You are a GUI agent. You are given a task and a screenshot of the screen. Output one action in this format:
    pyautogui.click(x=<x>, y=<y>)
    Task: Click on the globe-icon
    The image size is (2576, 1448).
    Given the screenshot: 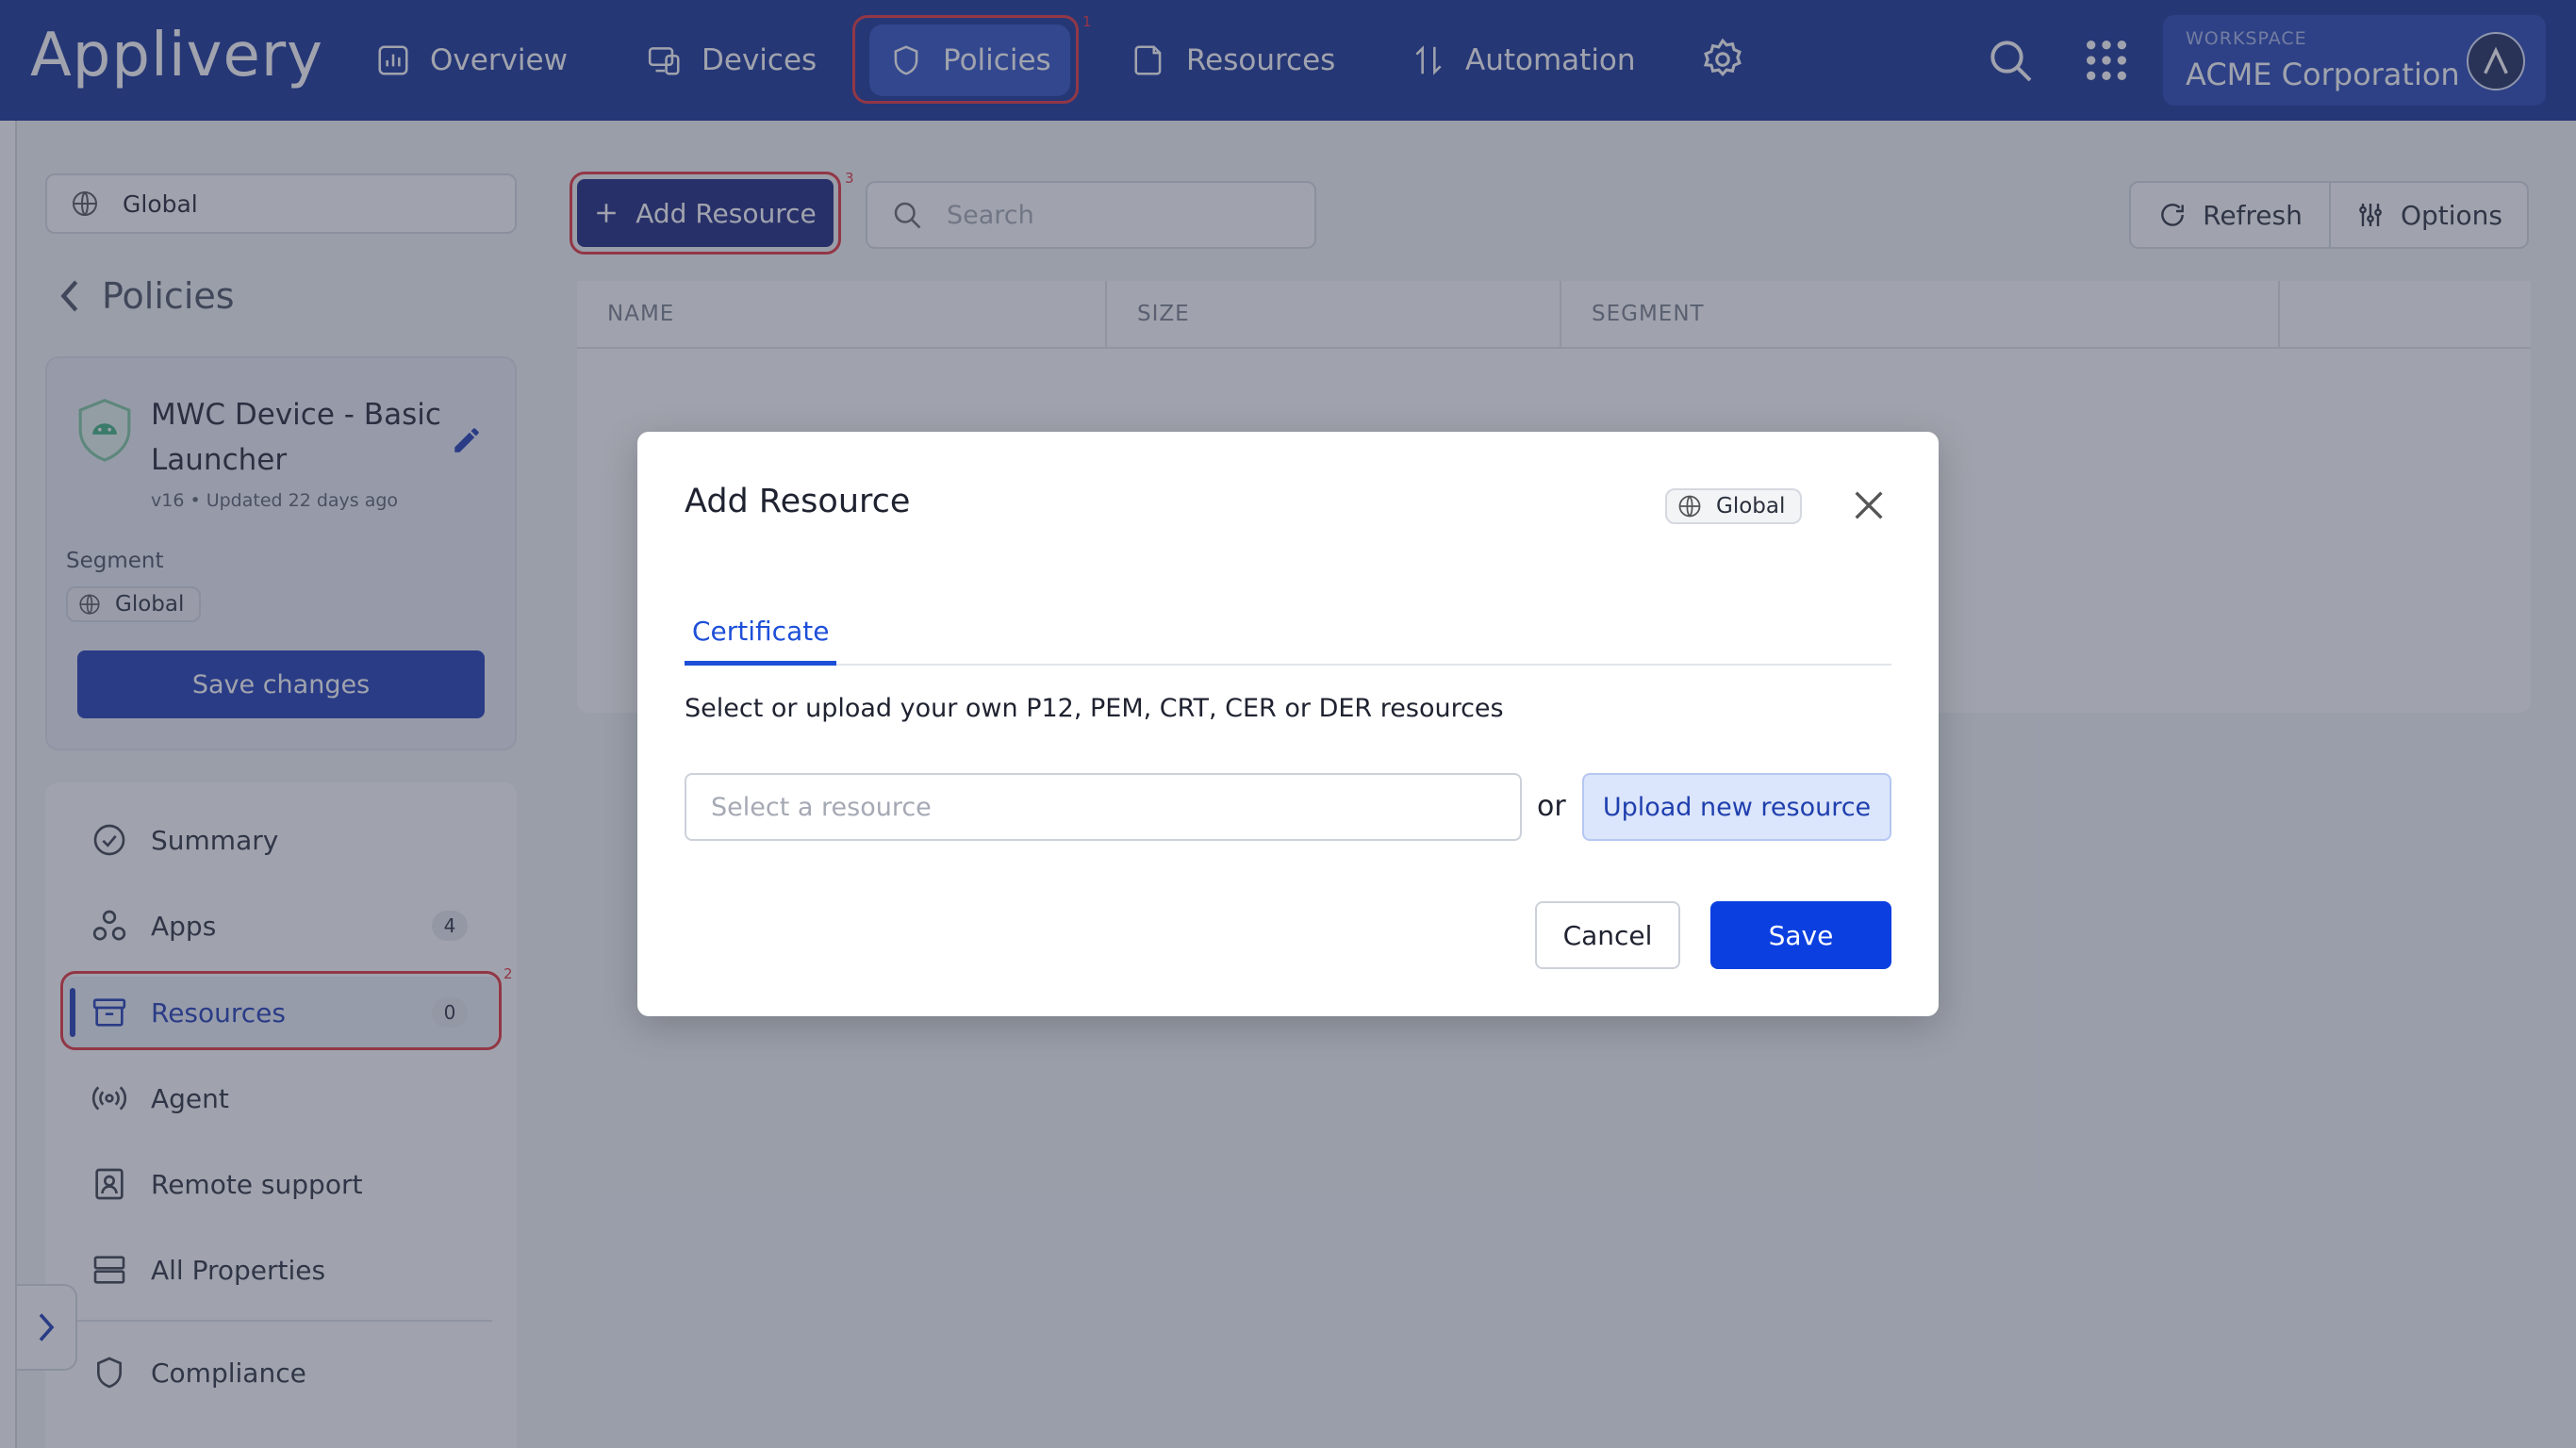 What is the action you would take?
    pyautogui.click(x=1689, y=507)
    